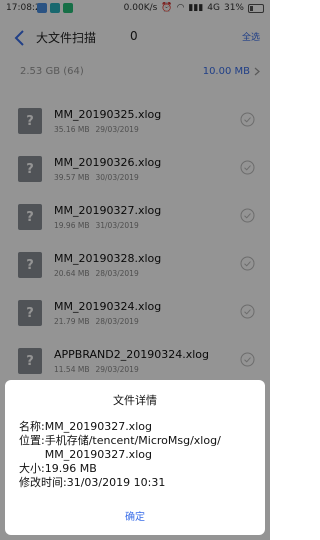 This screenshot has height=540, width=320. What do you see at coordinates (137, 469) in the screenshot?
I see `detail-size-row: 大小: 19.96 MB` at bounding box center [137, 469].